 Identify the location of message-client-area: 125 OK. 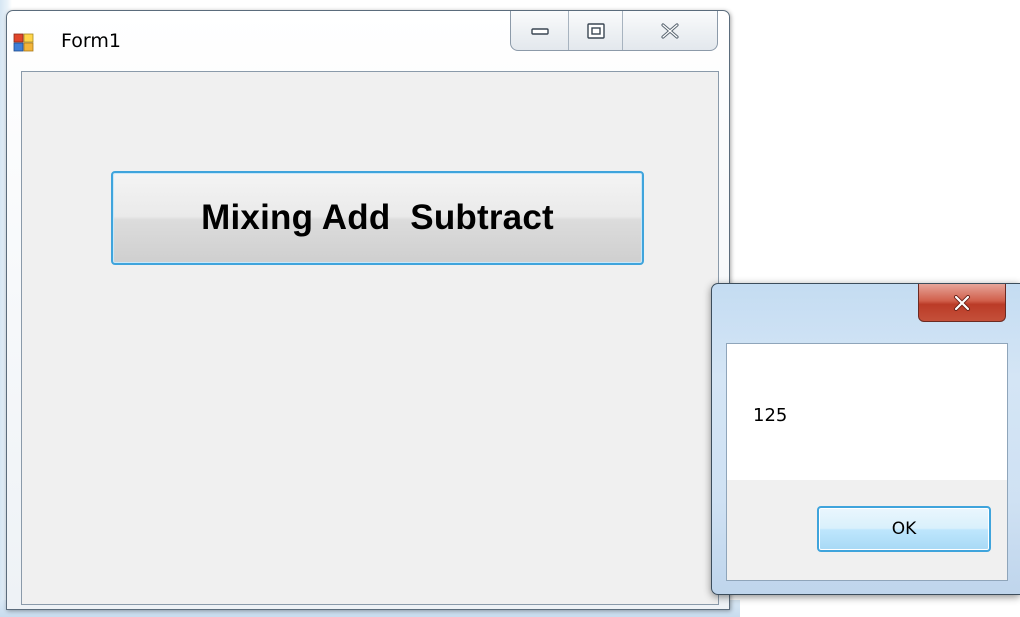
(867, 462).